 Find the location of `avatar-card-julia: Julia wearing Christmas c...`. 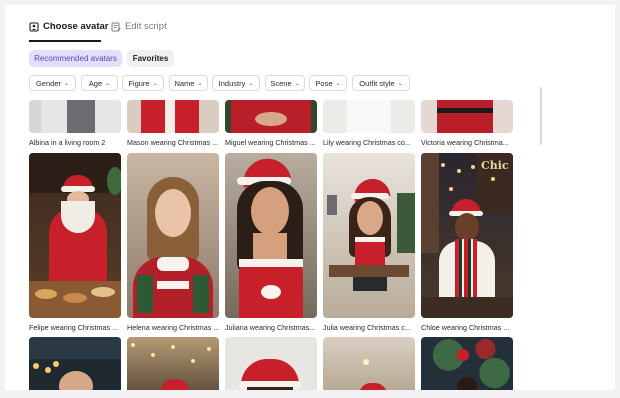

avatar-card-julia: Julia wearing Christmas c... is located at coordinates (369, 242).